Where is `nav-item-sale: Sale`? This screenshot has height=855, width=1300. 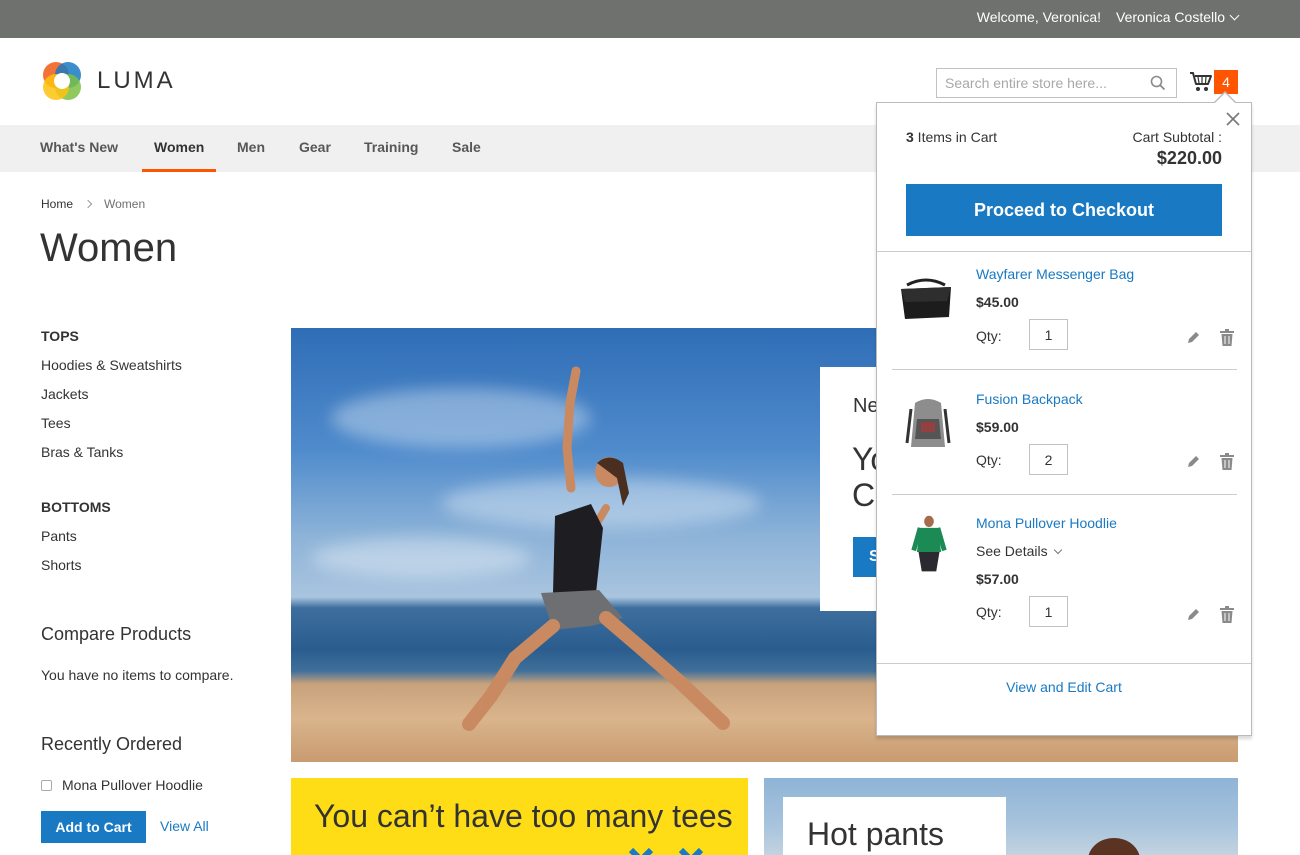 nav-item-sale: Sale is located at coordinates (466, 148).